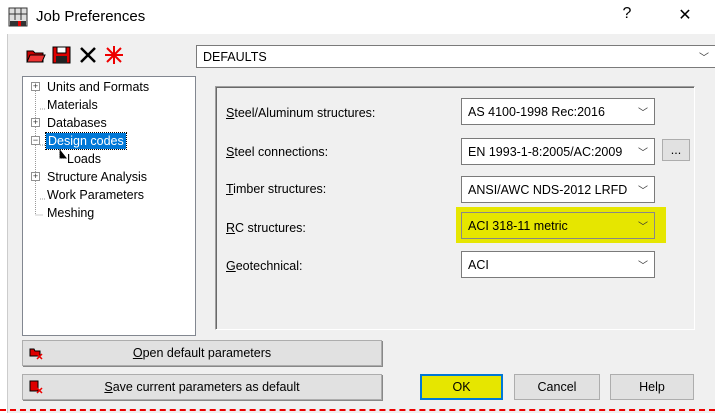  I want to click on title-bar: Job Preferences ? ✕, so click(357, 17).